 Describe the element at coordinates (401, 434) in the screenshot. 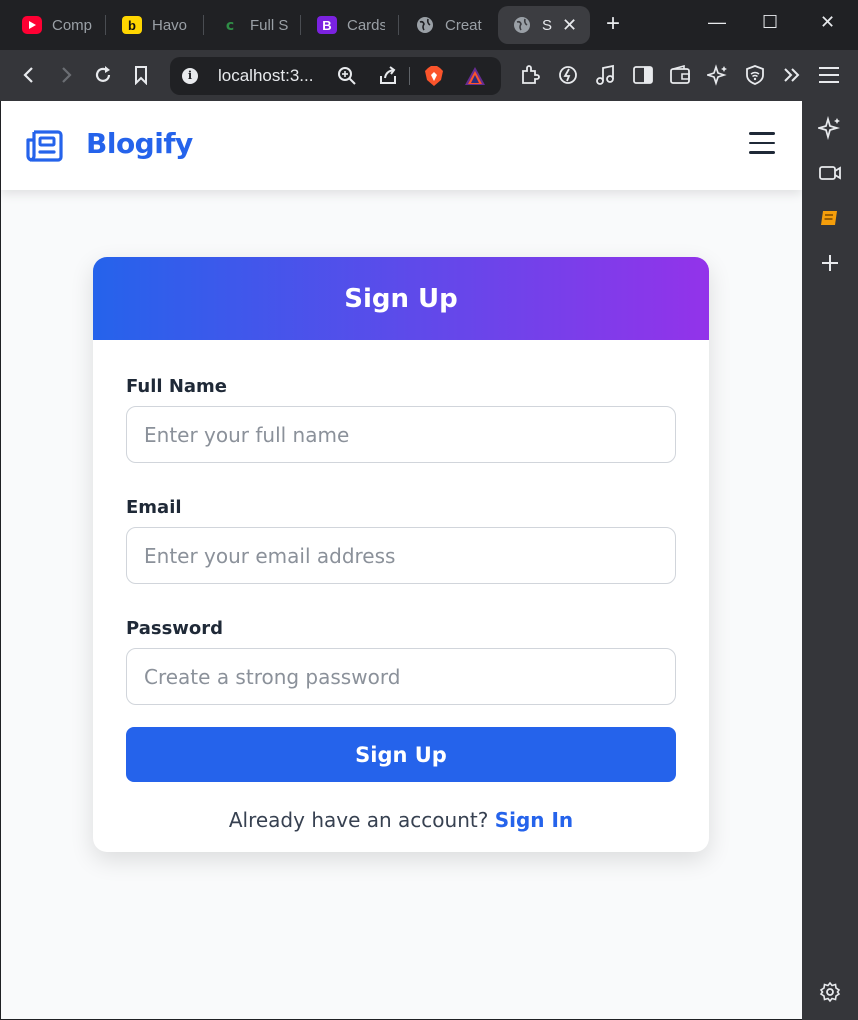

I see `full-name-input` at that location.